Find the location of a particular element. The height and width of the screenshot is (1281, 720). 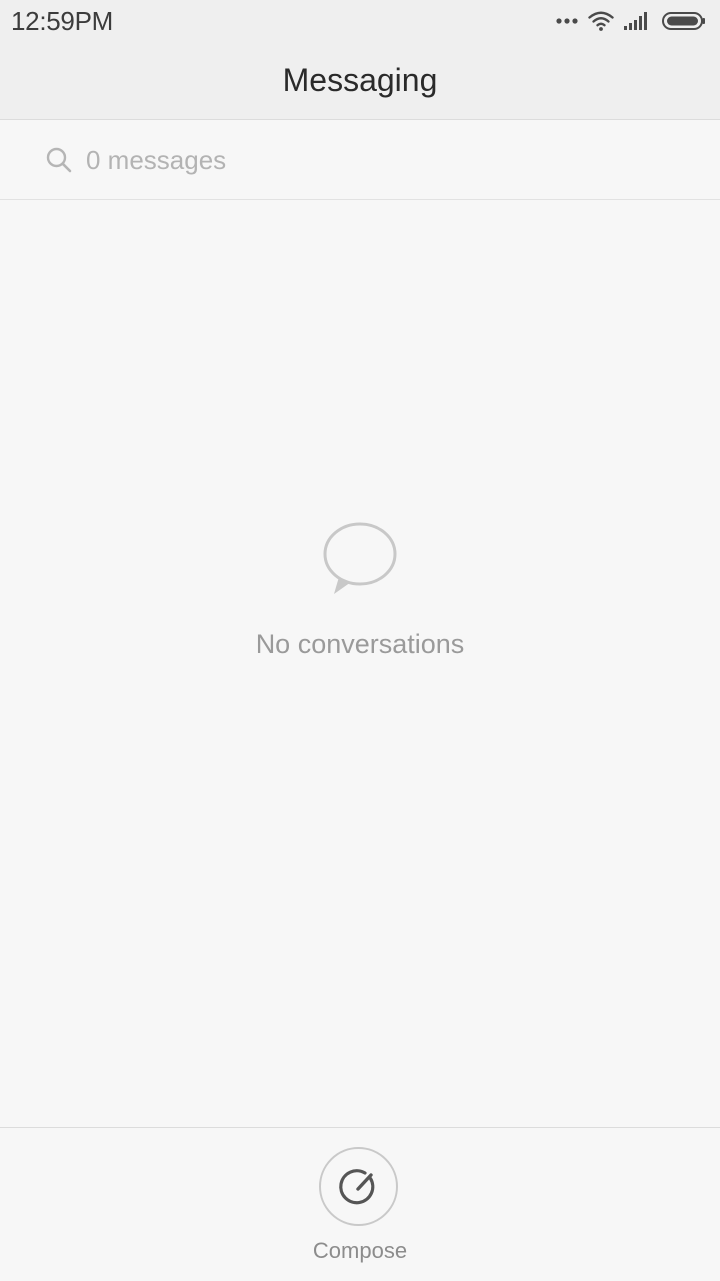

empty-state-message: No conversations is located at coordinates (360, 644).